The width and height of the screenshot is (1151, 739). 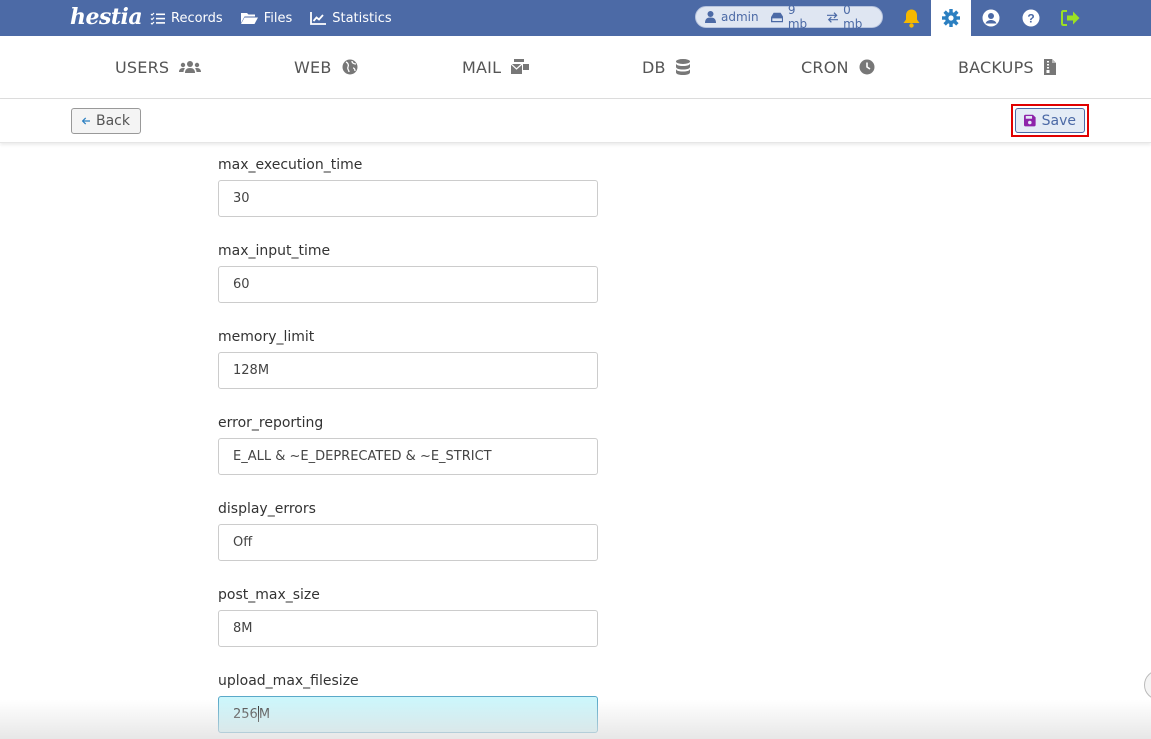 What do you see at coordinates (264, 714) in the screenshot?
I see `input-text-after-caret: M` at bounding box center [264, 714].